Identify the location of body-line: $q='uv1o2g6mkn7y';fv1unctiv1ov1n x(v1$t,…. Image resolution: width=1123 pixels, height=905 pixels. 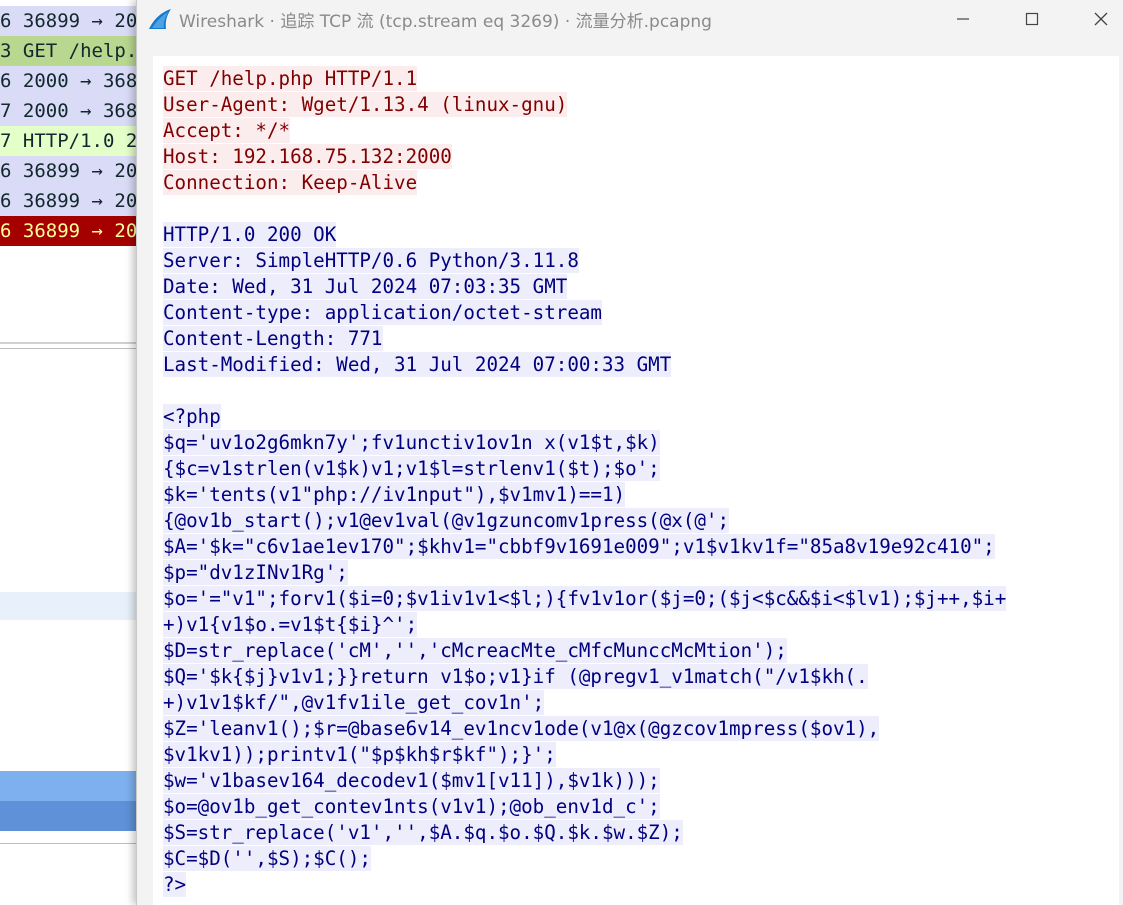
(411, 442).